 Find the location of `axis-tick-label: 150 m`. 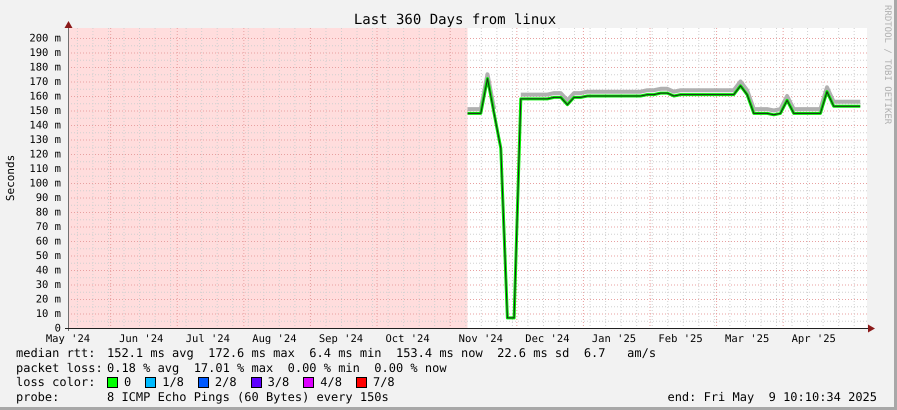

axis-tick-label: 150 m is located at coordinates (45, 111).